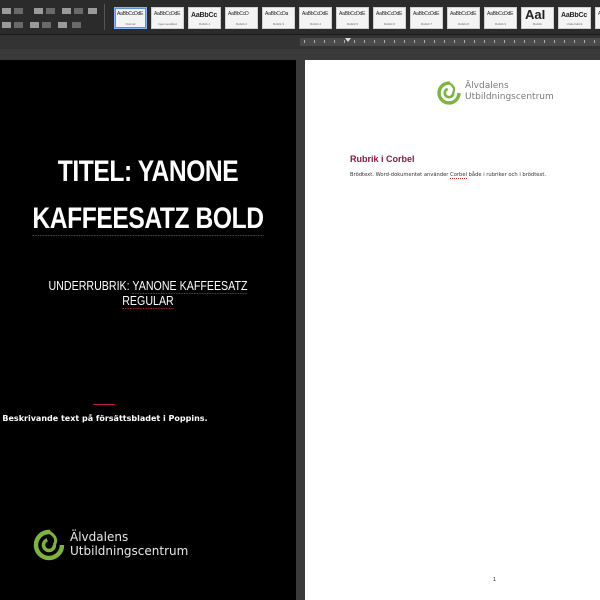 The height and width of the screenshot is (600, 600). Describe the element at coordinates (78, 11) in the screenshot. I see `increase-indent-icon` at that location.